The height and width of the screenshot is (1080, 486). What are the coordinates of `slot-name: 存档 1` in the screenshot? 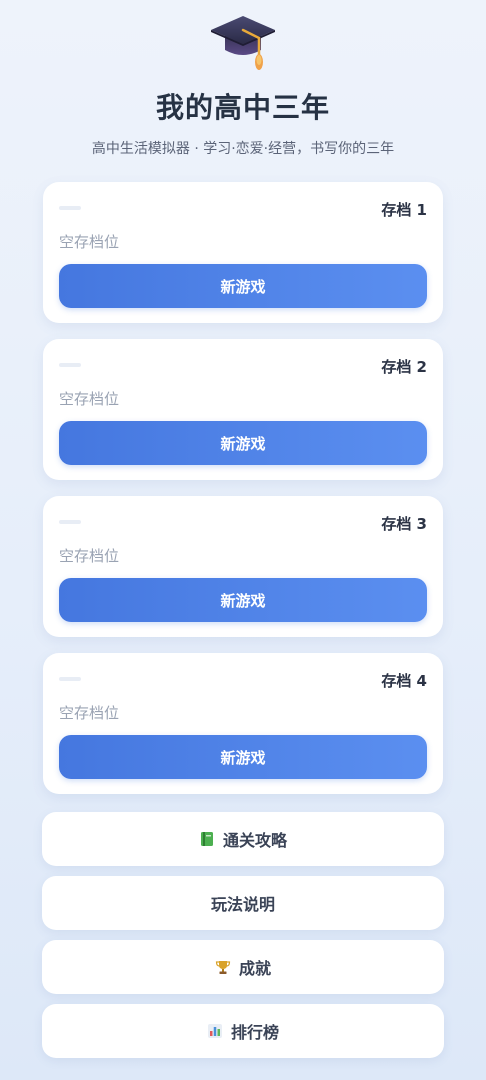 It's located at (404, 210).